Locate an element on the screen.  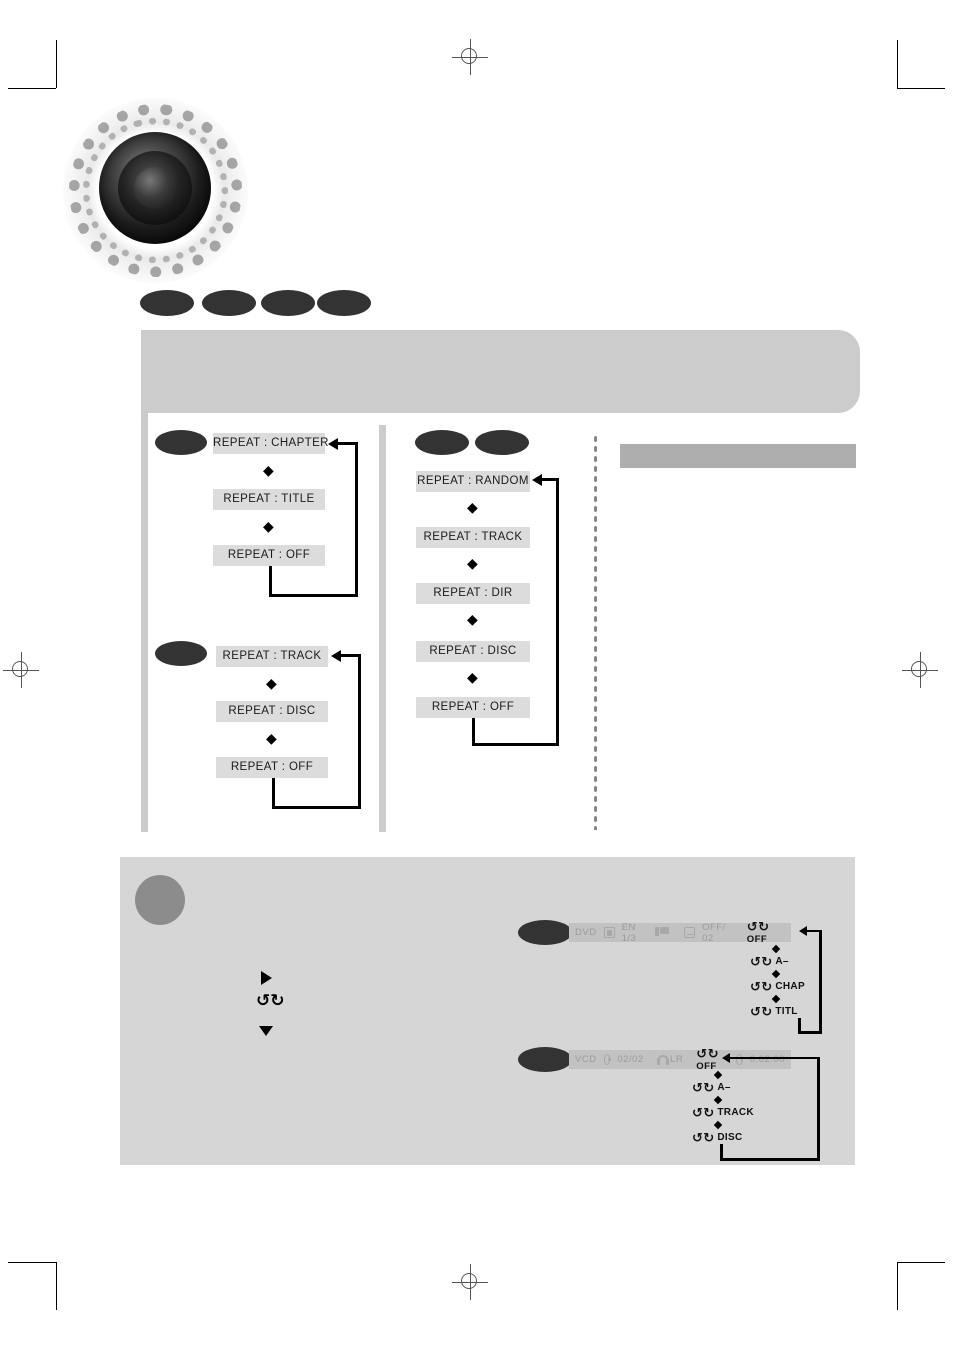
disc-badge-vcd-header is located at coordinates (229, 303).